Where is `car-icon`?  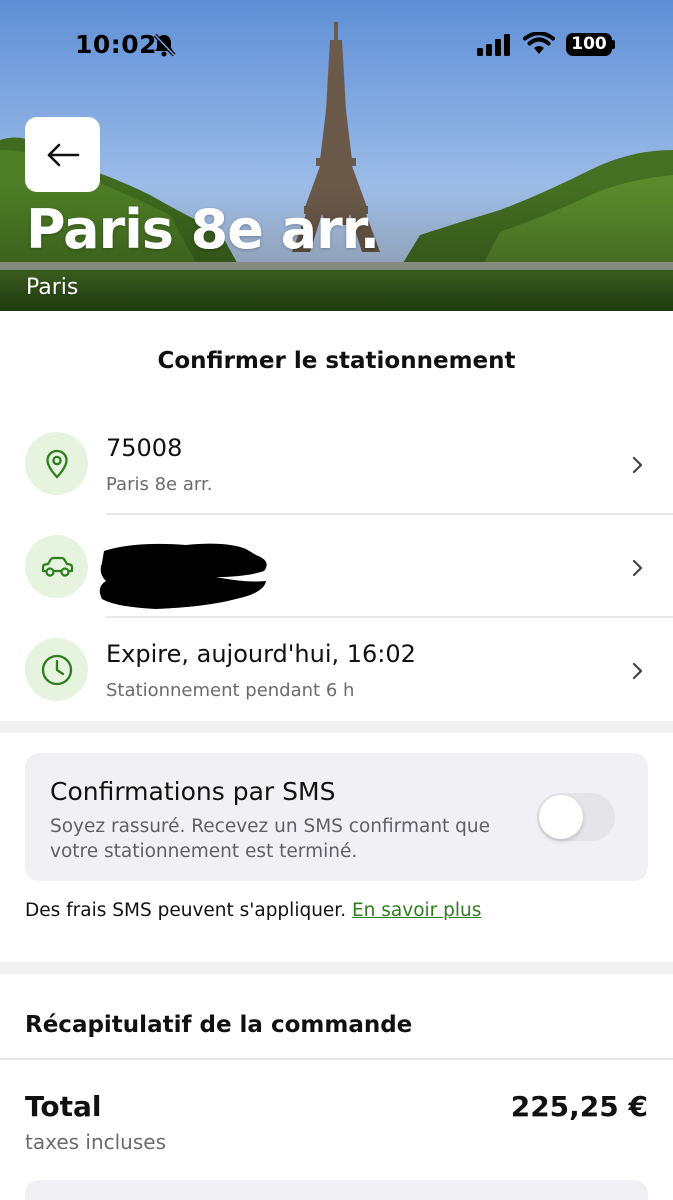 car-icon is located at coordinates (57, 566).